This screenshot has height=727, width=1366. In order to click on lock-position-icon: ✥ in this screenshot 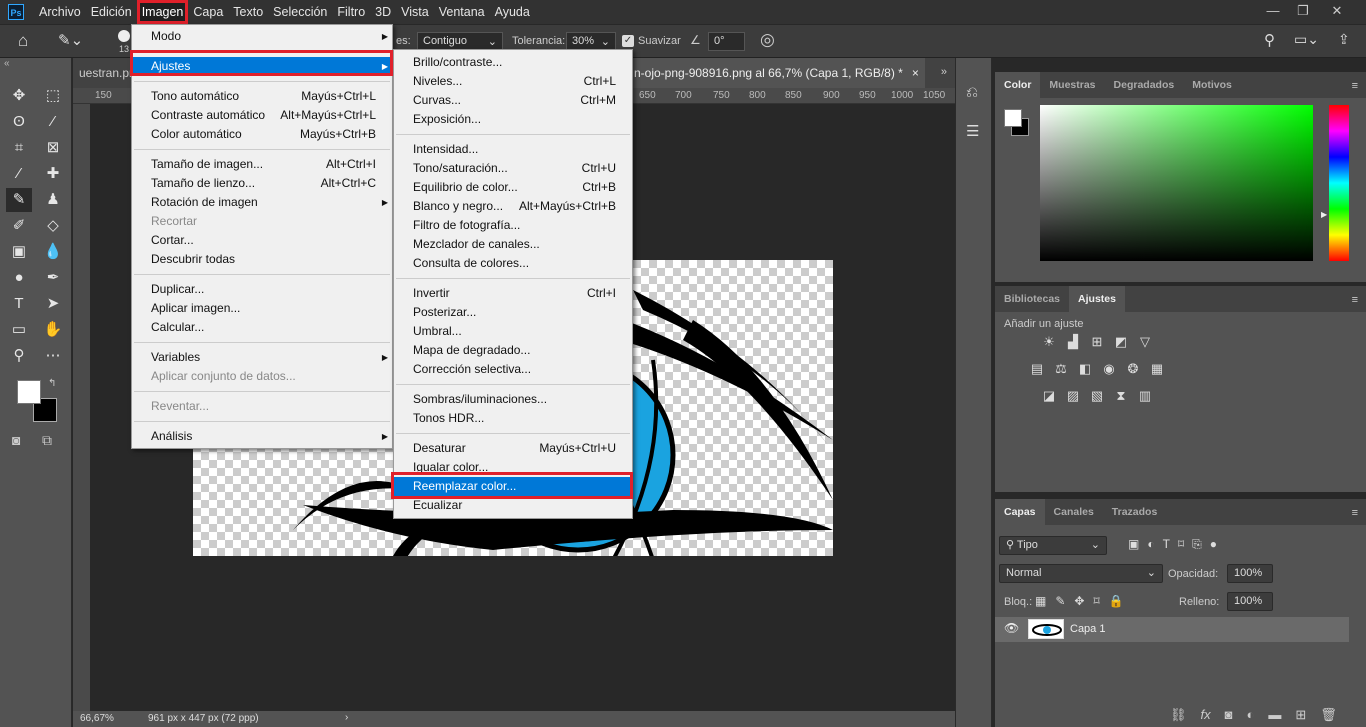, I will do `click(1079, 601)`.